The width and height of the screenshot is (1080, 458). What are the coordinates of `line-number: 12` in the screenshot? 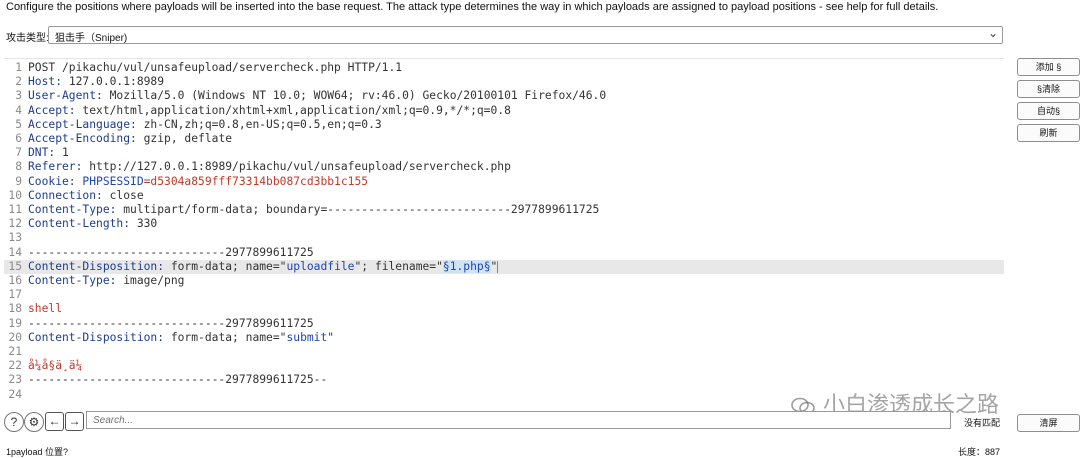 It's located at (15, 224).